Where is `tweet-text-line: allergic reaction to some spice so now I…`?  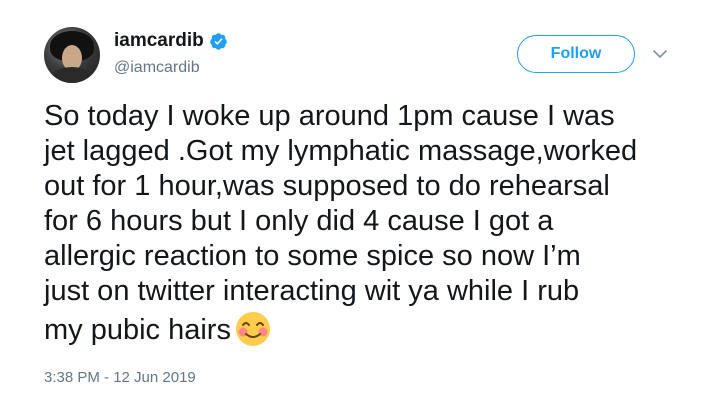
tweet-text-line: allergic reaction to some spice so now I… is located at coordinates (312, 256).